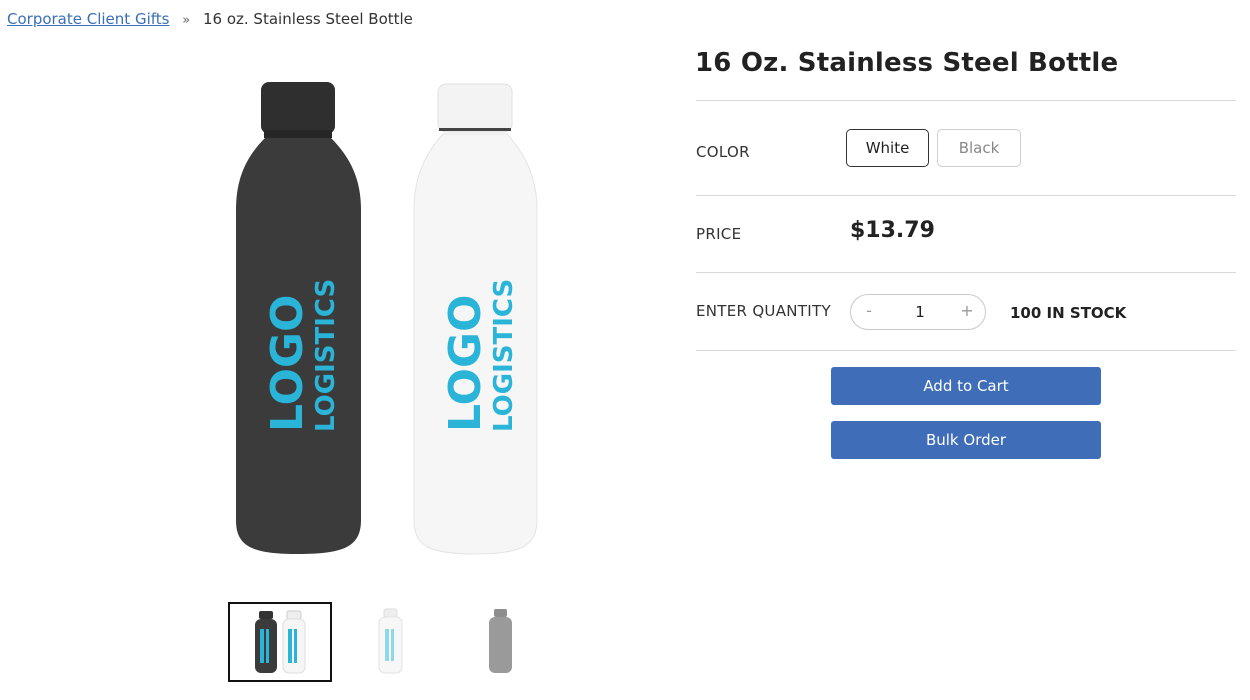 The image size is (1250, 700). Describe the element at coordinates (763, 311) in the screenshot. I see `quantity-label: ENTER QUANTITY` at that location.